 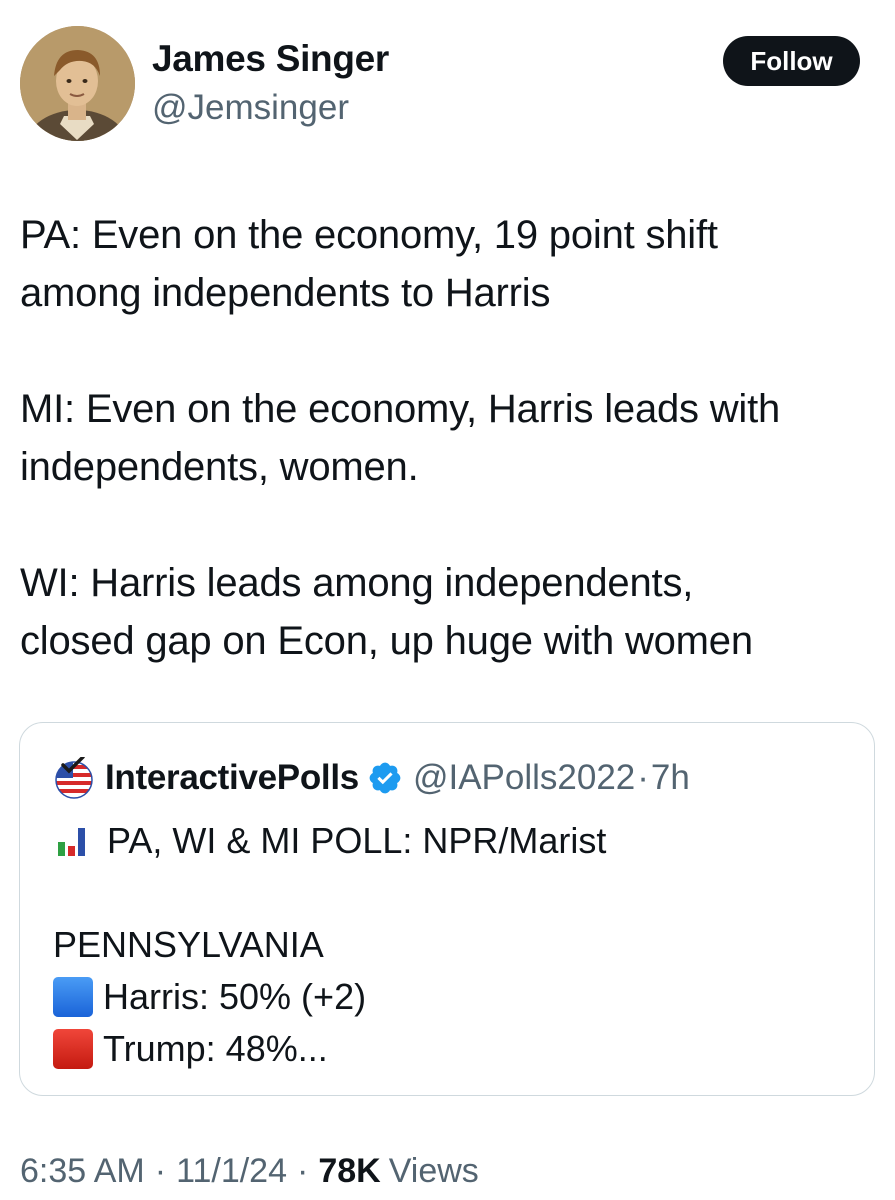 What do you see at coordinates (385, 778) in the screenshot?
I see `verified-badge-icon` at bounding box center [385, 778].